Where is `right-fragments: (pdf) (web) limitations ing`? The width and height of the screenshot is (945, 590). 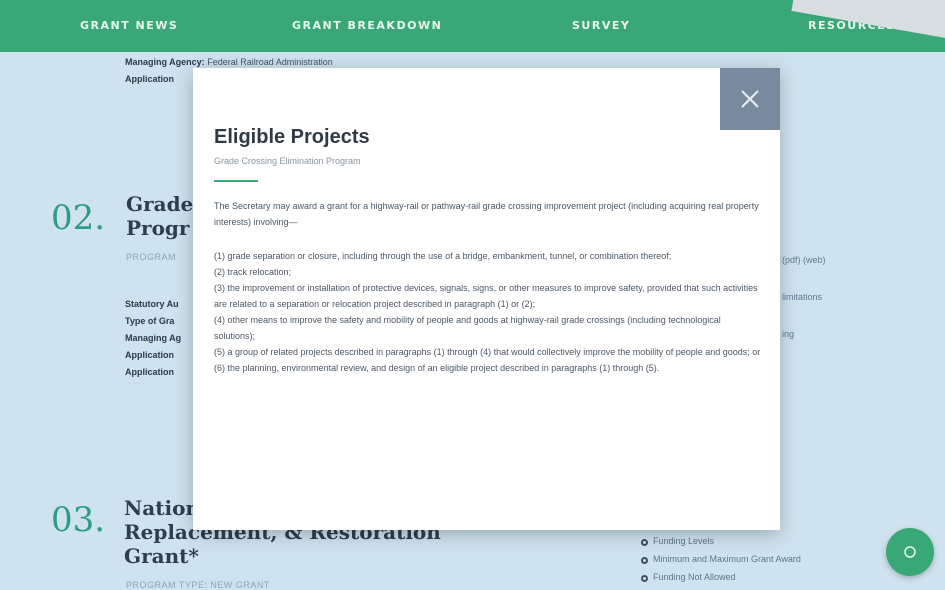
right-fragments: (pdf) (web) limitations ing is located at coordinates (804, 297).